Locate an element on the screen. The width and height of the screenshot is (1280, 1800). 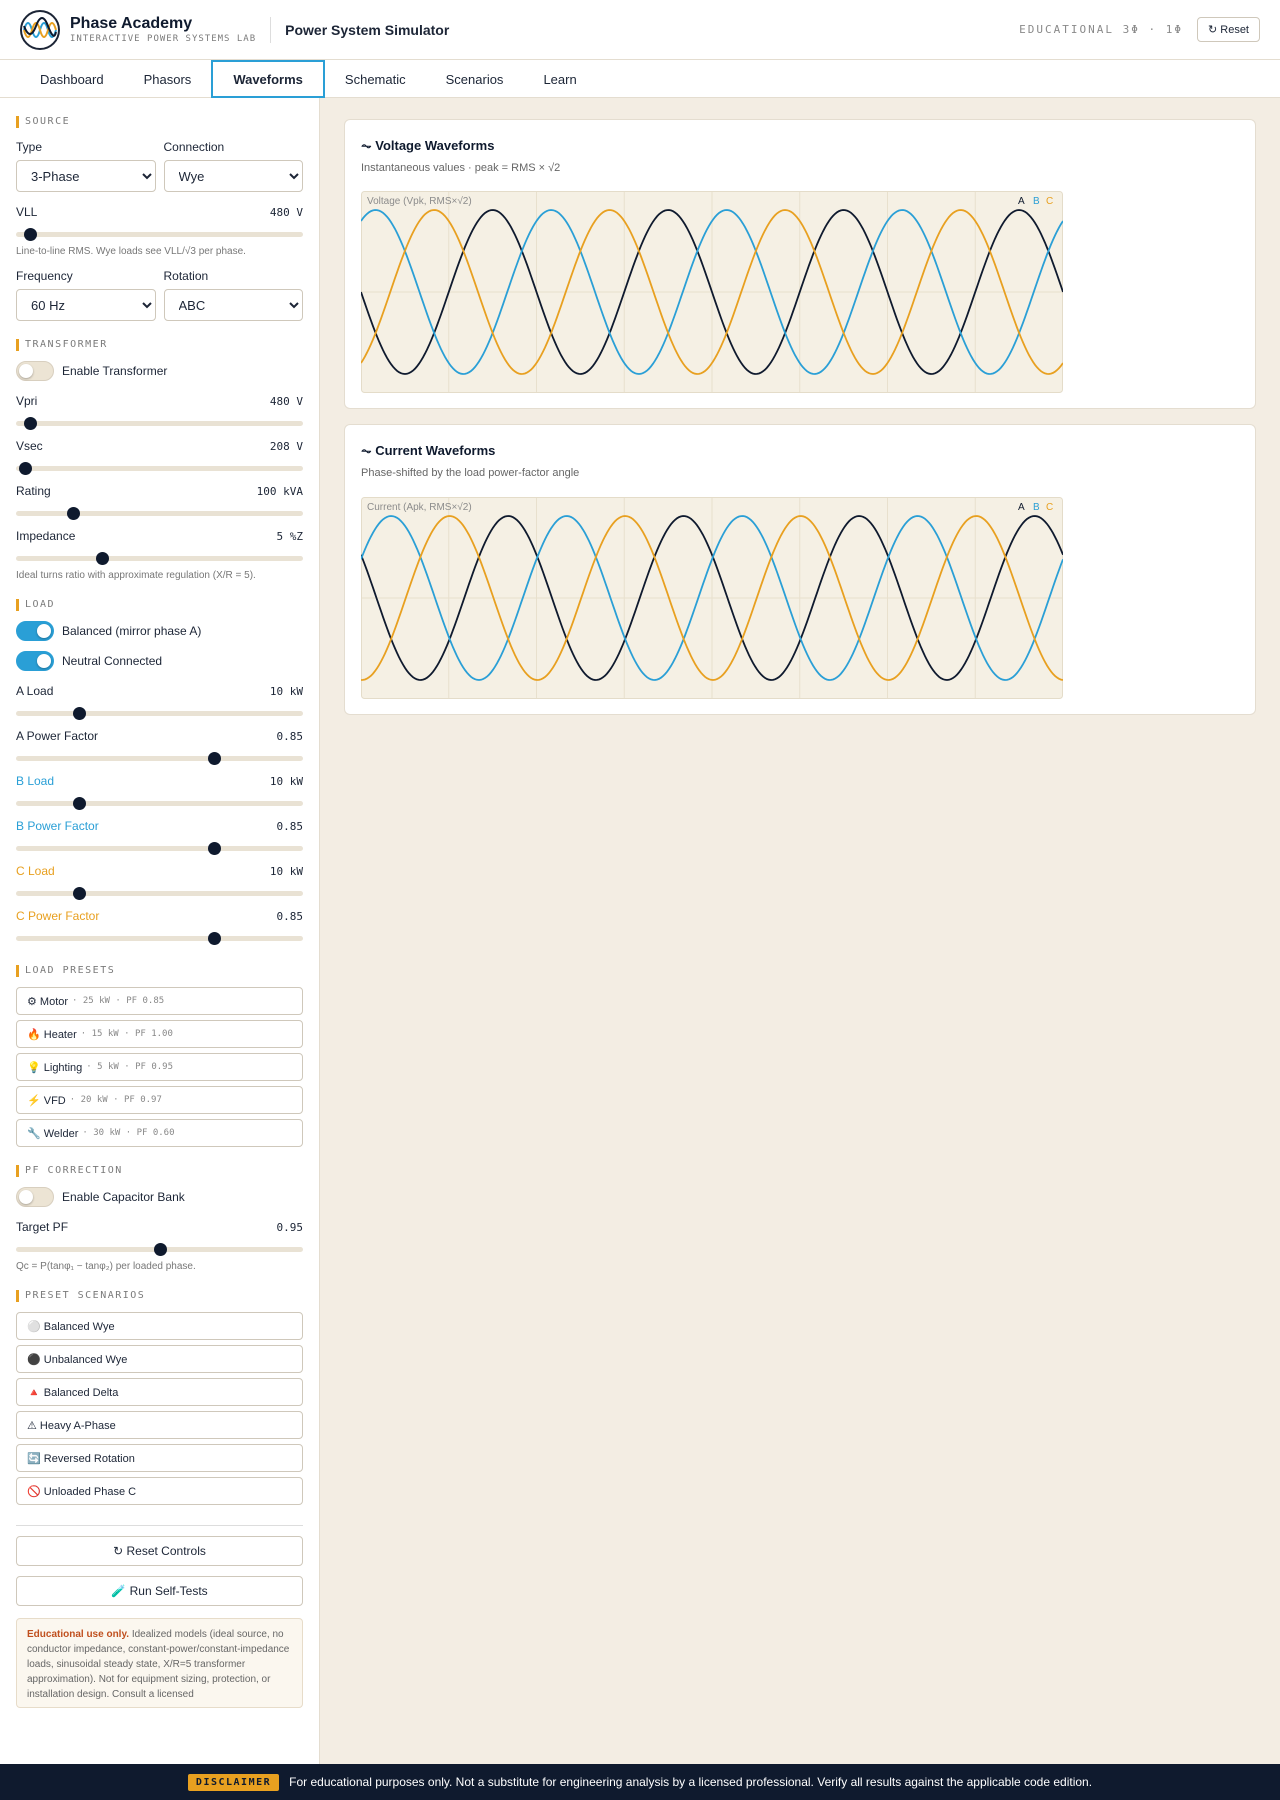
c-load-label: C Load is located at coordinates (35, 871).